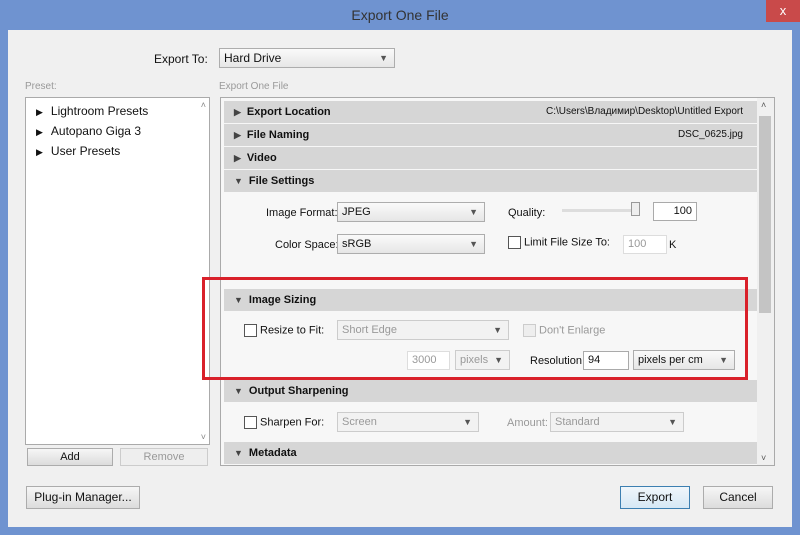 This screenshot has width=800, height=535. I want to click on scrollbar: ˄ ˅, so click(765, 281).